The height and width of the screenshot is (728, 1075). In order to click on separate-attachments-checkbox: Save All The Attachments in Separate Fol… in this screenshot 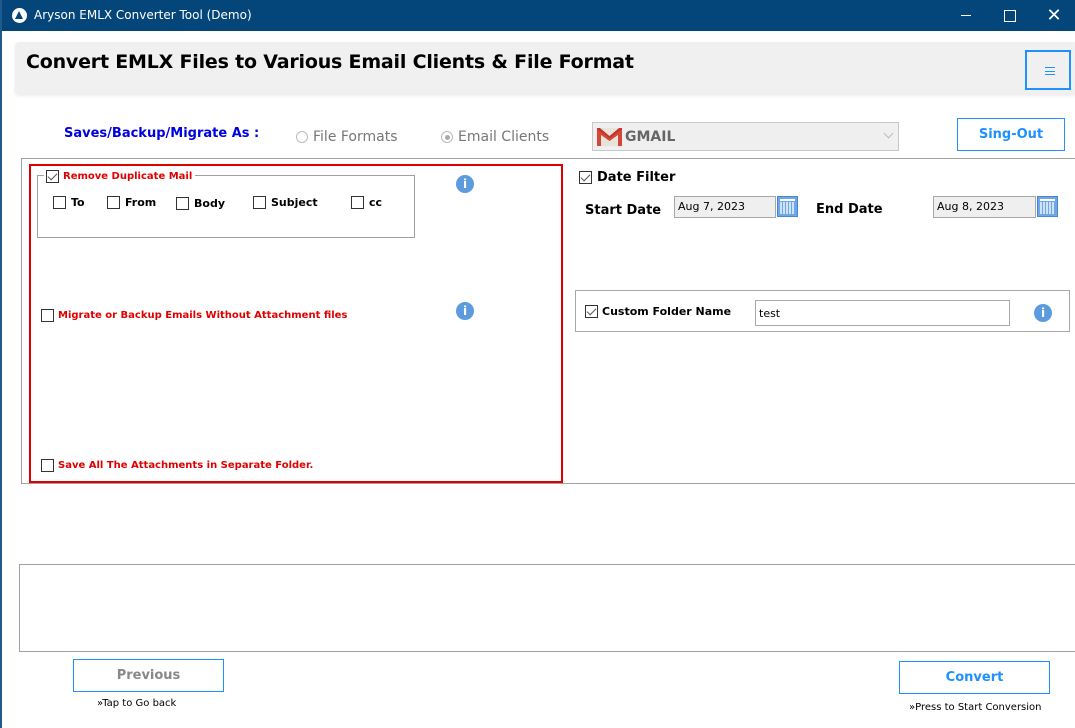, I will do `click(177, 465)`.